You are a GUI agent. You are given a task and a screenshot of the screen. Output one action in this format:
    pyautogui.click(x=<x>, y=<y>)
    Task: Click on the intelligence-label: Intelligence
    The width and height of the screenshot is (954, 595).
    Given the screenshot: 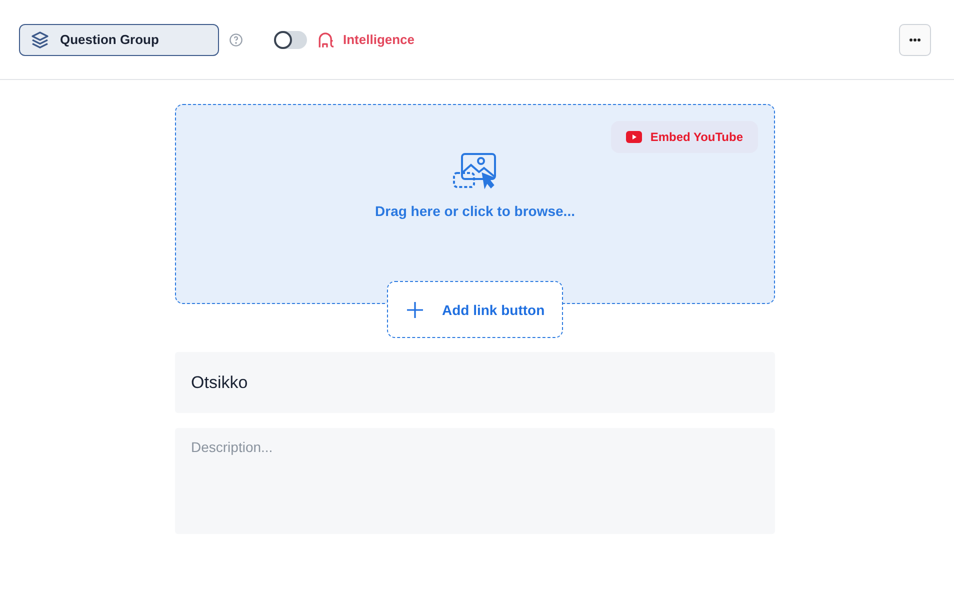 What is the action you would take?
    pyautogui.click(x=379, y=39)
    